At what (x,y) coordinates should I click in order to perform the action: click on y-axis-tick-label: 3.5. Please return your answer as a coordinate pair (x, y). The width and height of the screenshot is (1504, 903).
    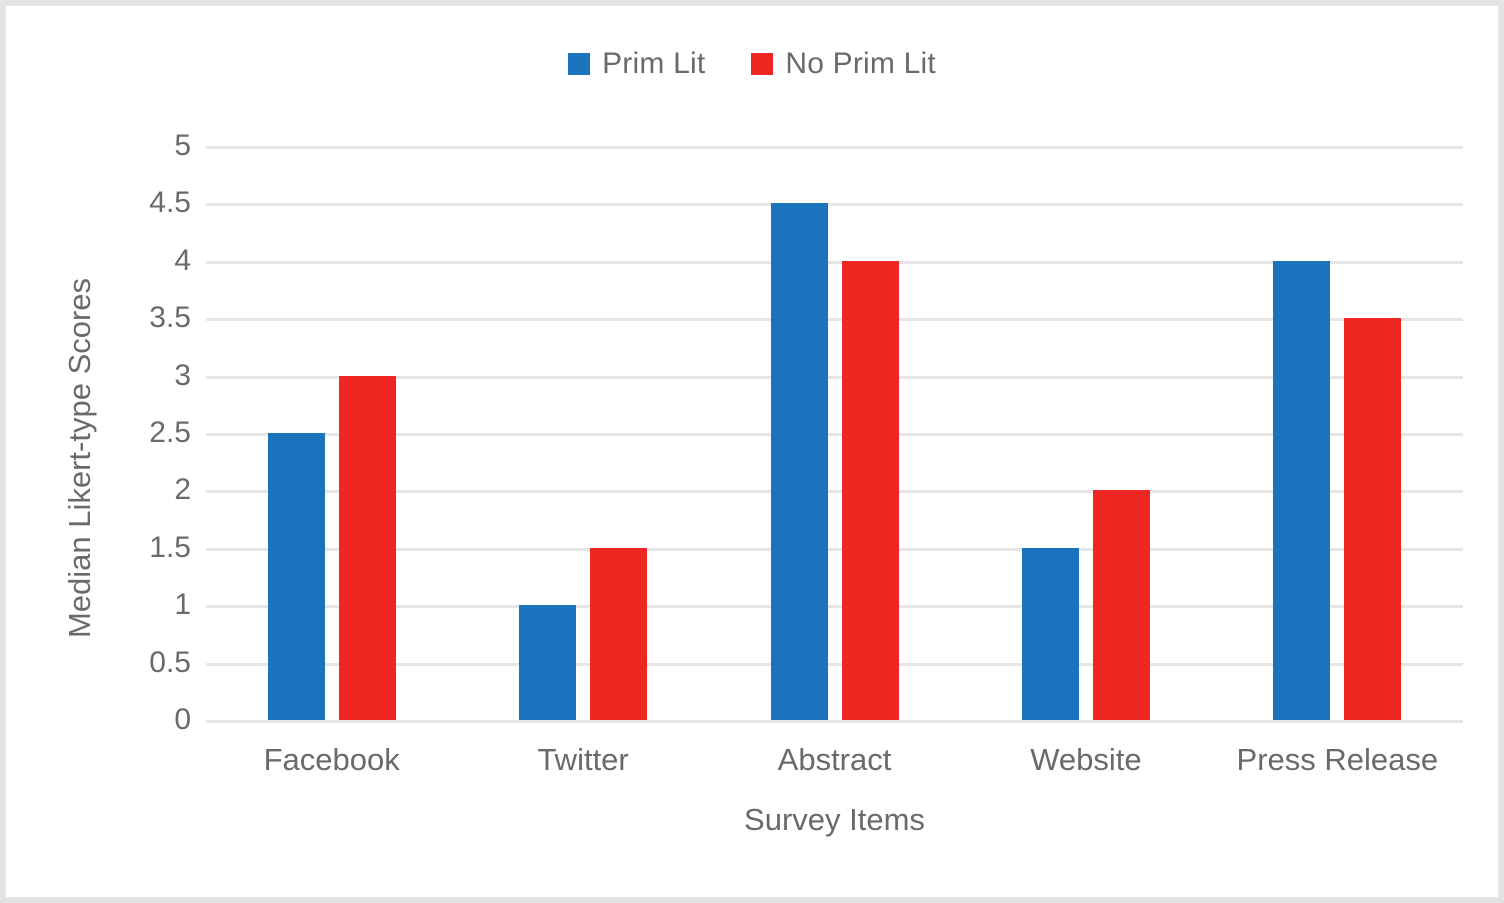
    Looking at the image, I should click on (170, 318).